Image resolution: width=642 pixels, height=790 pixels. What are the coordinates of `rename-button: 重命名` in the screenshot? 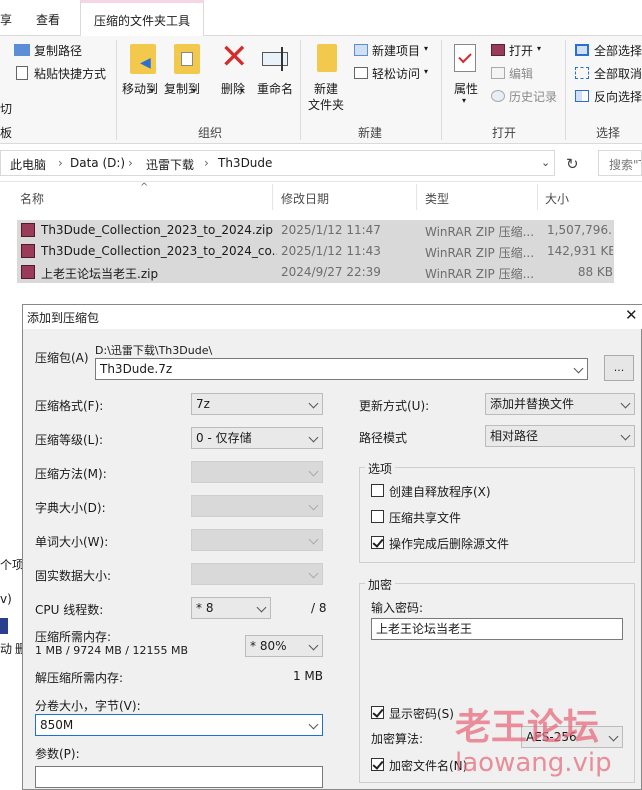 It's located at (275, 88).